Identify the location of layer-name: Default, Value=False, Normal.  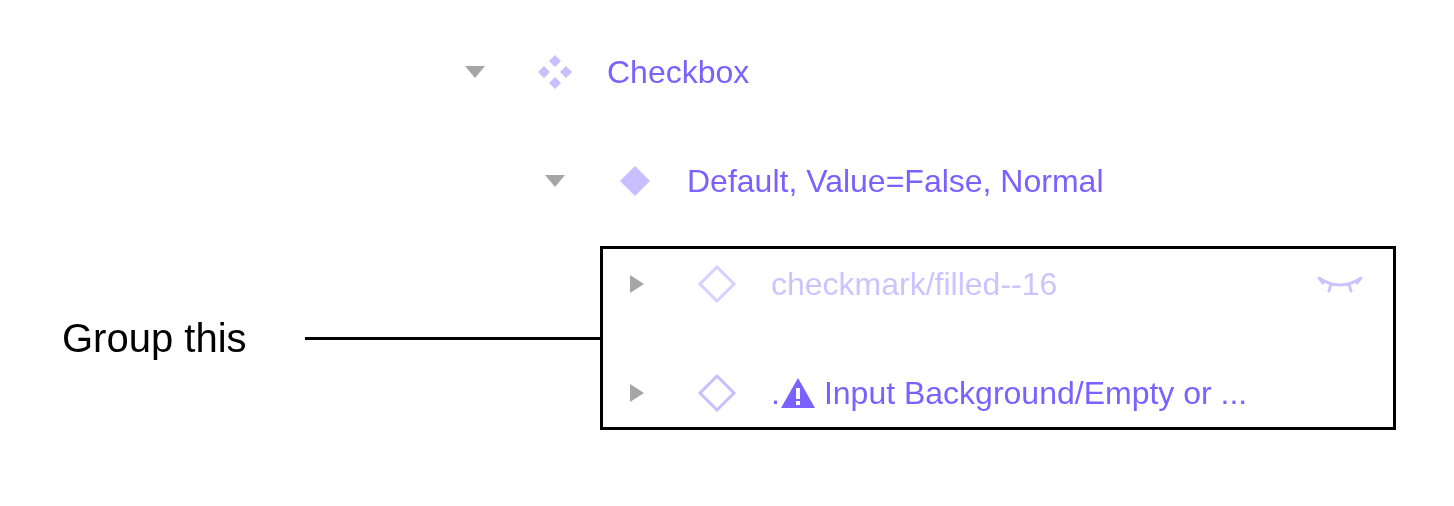
(895, 181).